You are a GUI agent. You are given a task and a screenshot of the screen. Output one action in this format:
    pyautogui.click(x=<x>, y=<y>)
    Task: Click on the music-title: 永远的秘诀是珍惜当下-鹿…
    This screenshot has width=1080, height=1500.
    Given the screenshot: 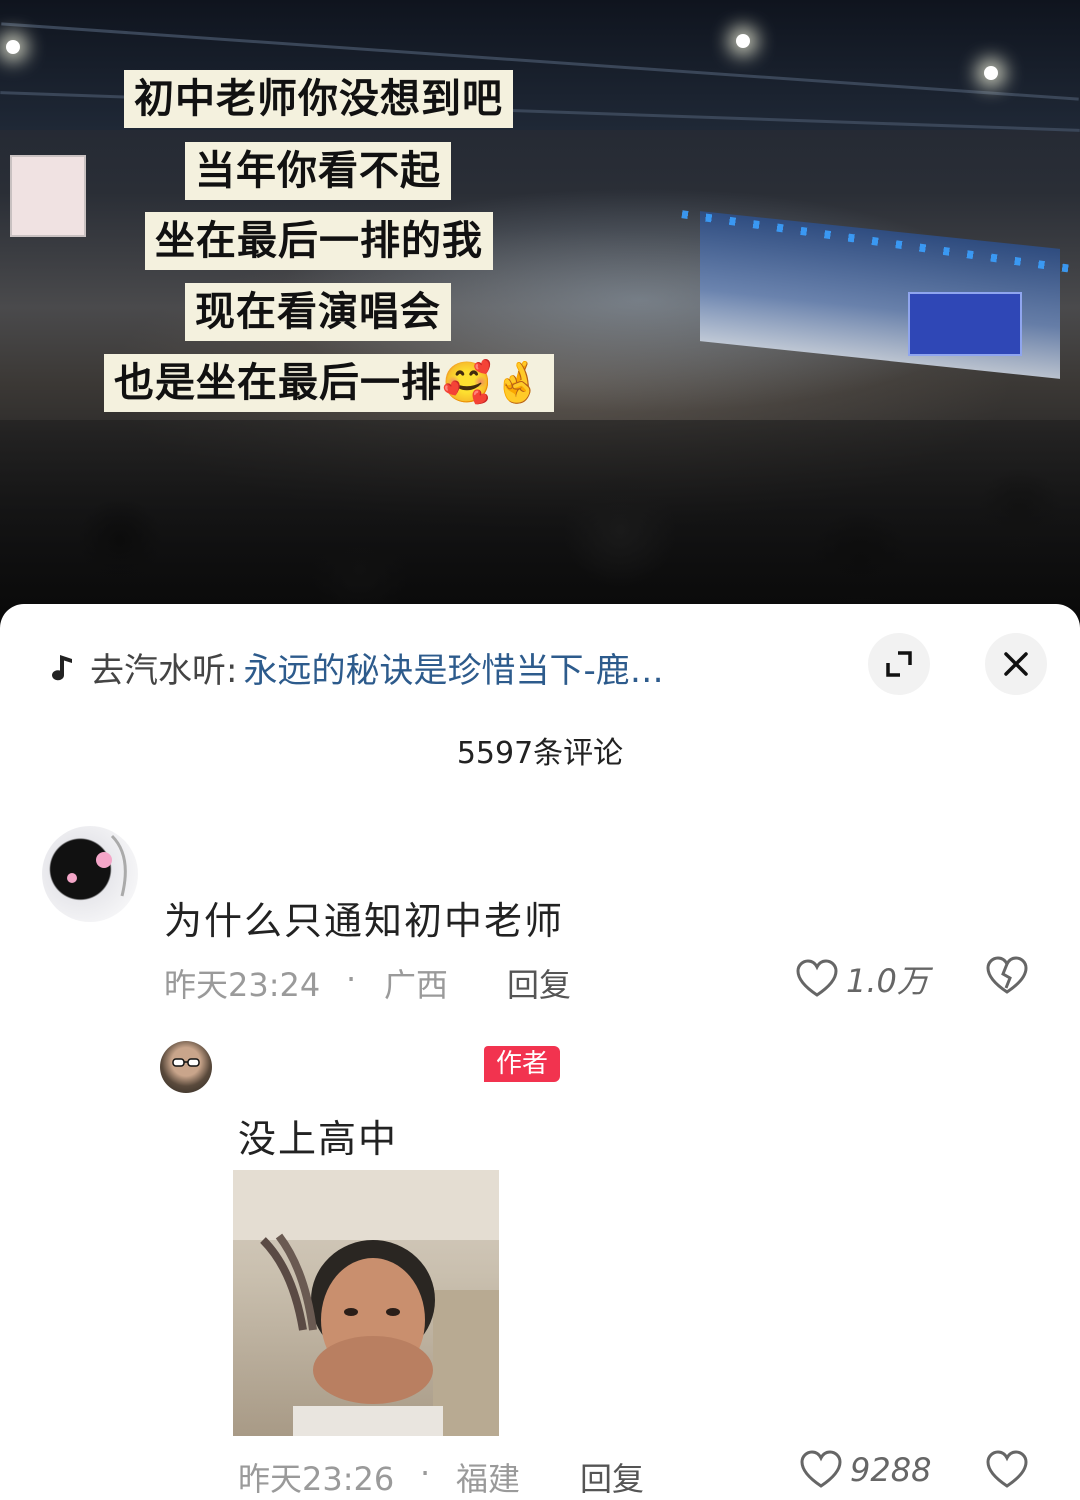 What is the action you would take?
    pyautogui.click(x=453, y=667)
    